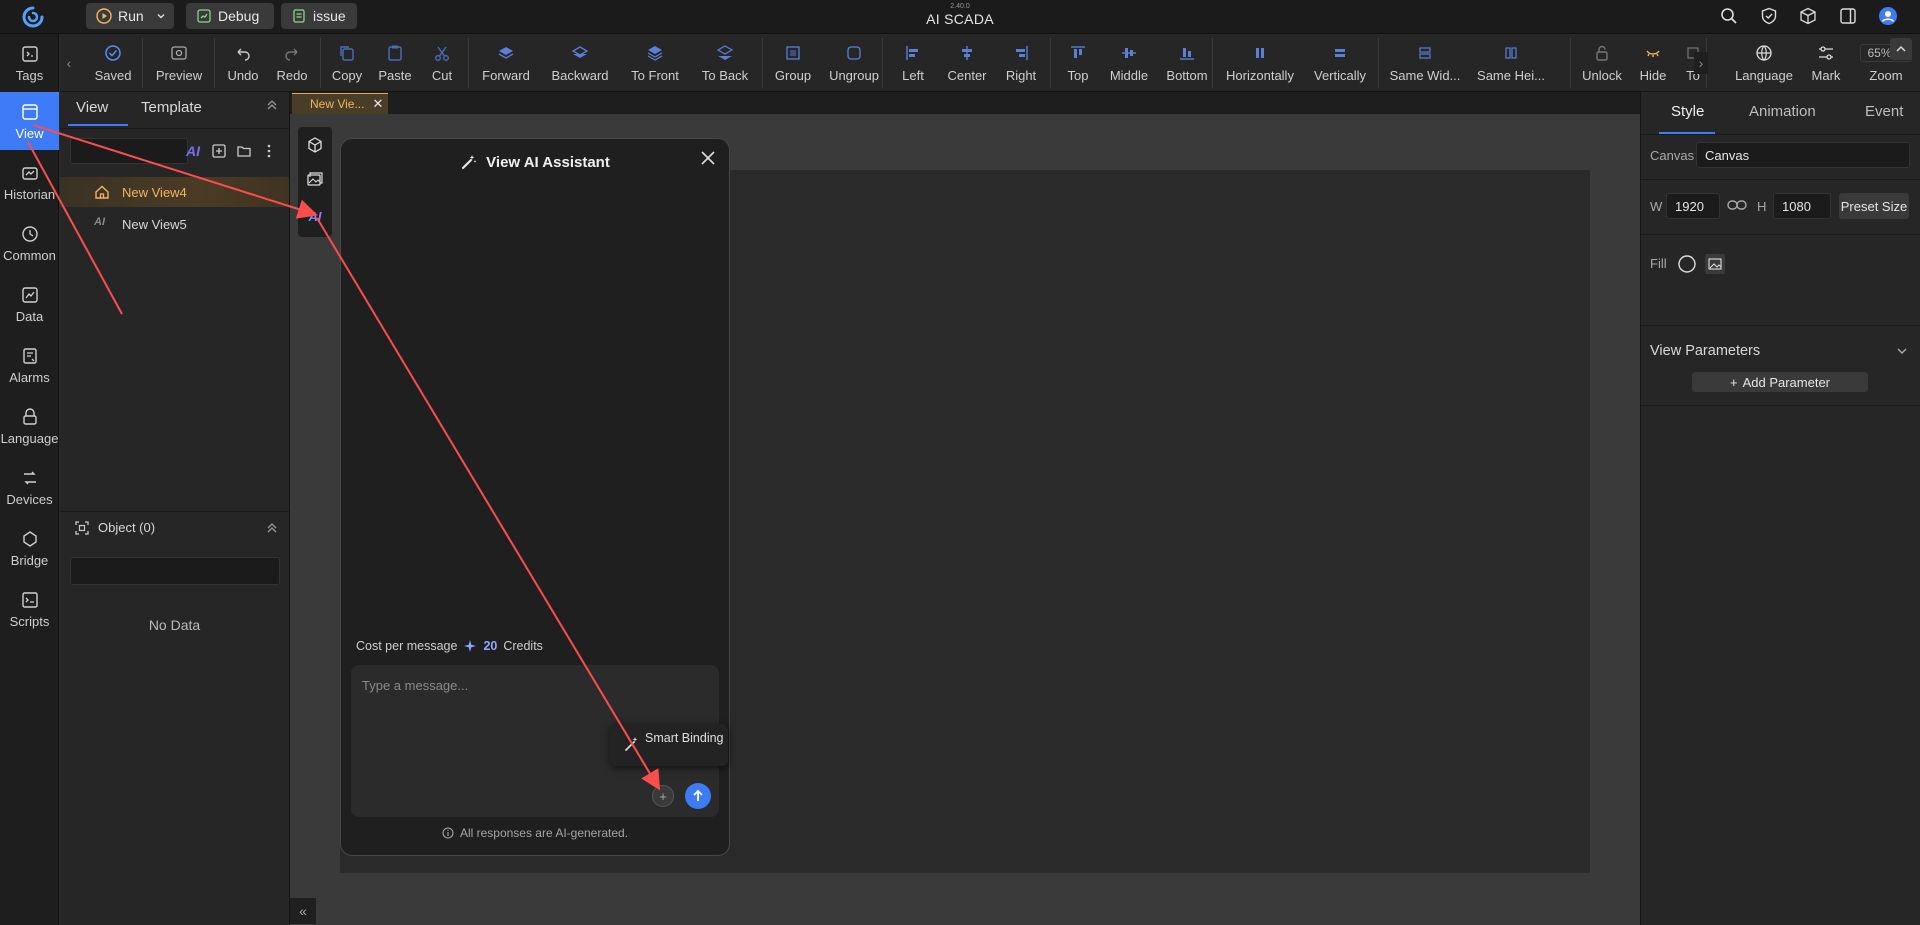 This screenshot has height=925, width=1920. I want to click on redo-button: Redo, so click(292, 63).